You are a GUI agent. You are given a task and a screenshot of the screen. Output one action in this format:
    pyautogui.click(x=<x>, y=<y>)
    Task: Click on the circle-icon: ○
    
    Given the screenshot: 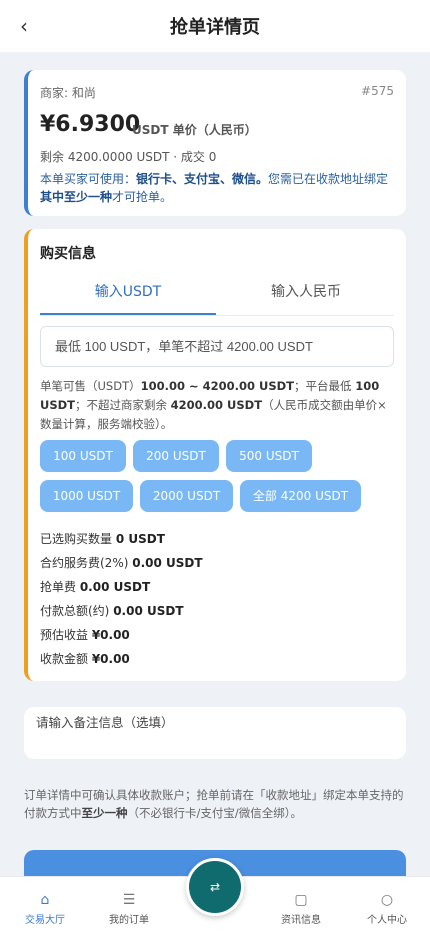 What is the action you would take?
    pyautogui.click(x=387, y=900)
    